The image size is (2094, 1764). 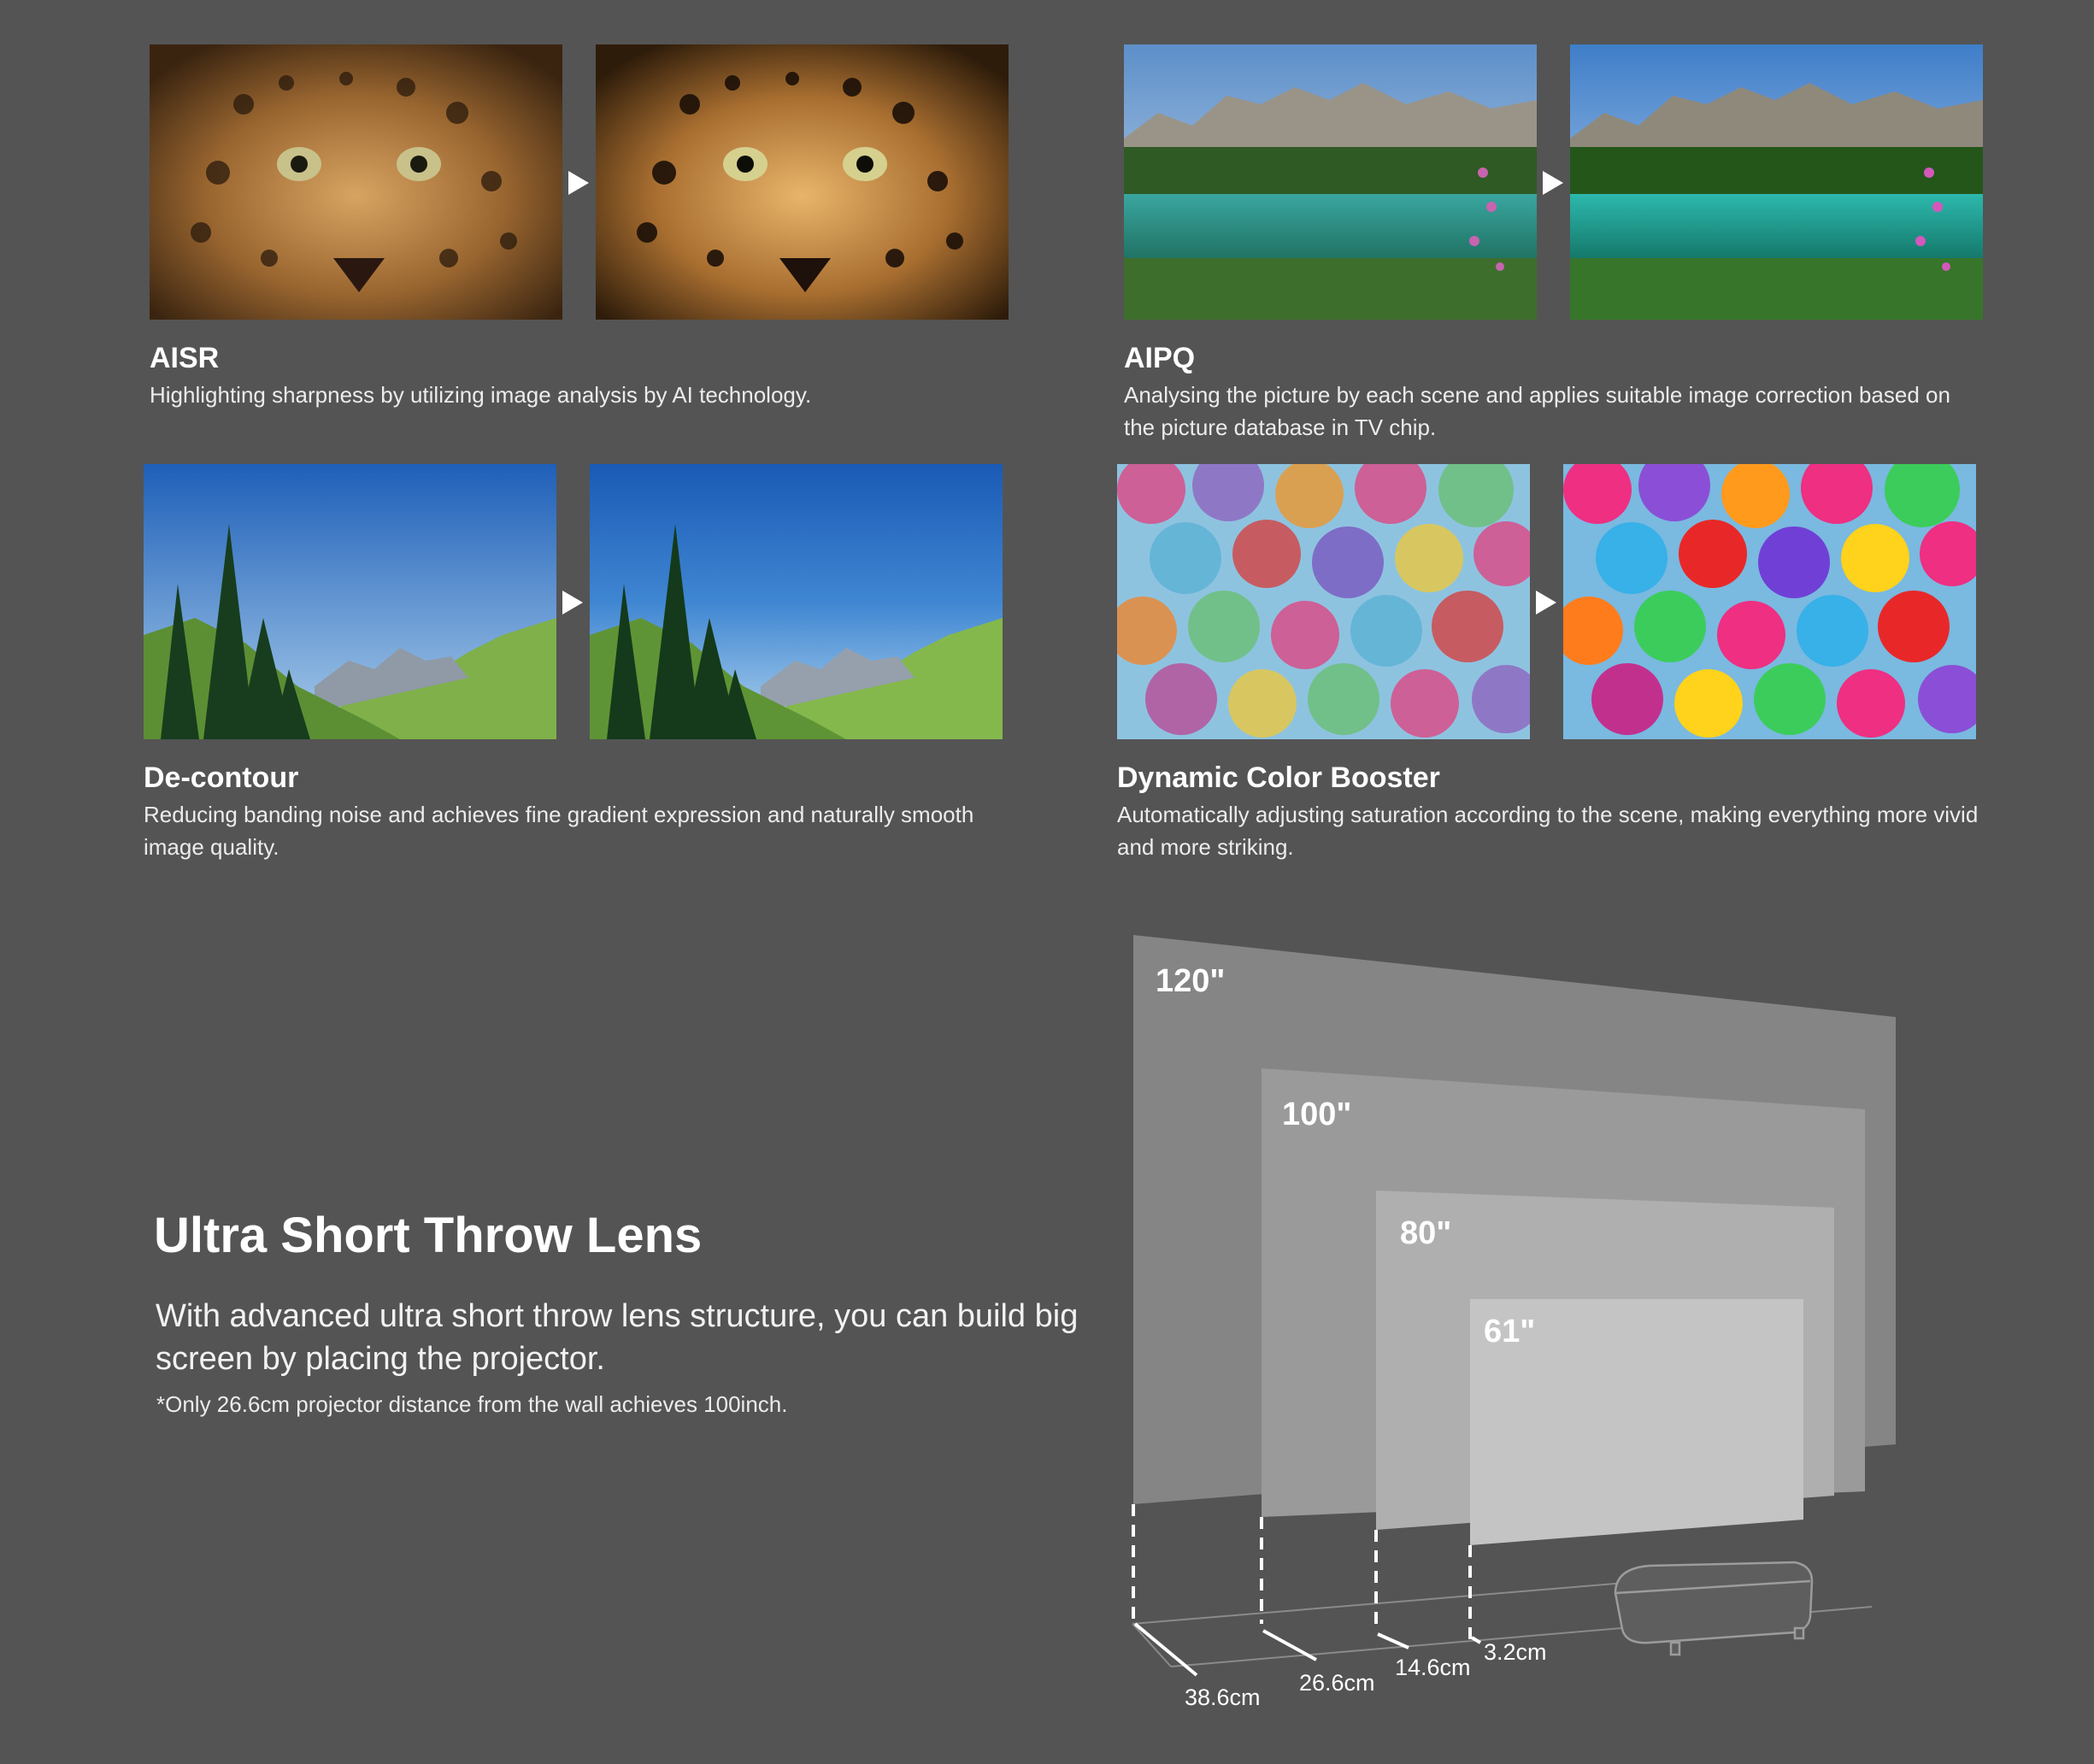 What do you see at coordinates (1516, 1652) in the screenshot?
I see `distance-label: 3.2cm` at bounding box center [1516, 1652].